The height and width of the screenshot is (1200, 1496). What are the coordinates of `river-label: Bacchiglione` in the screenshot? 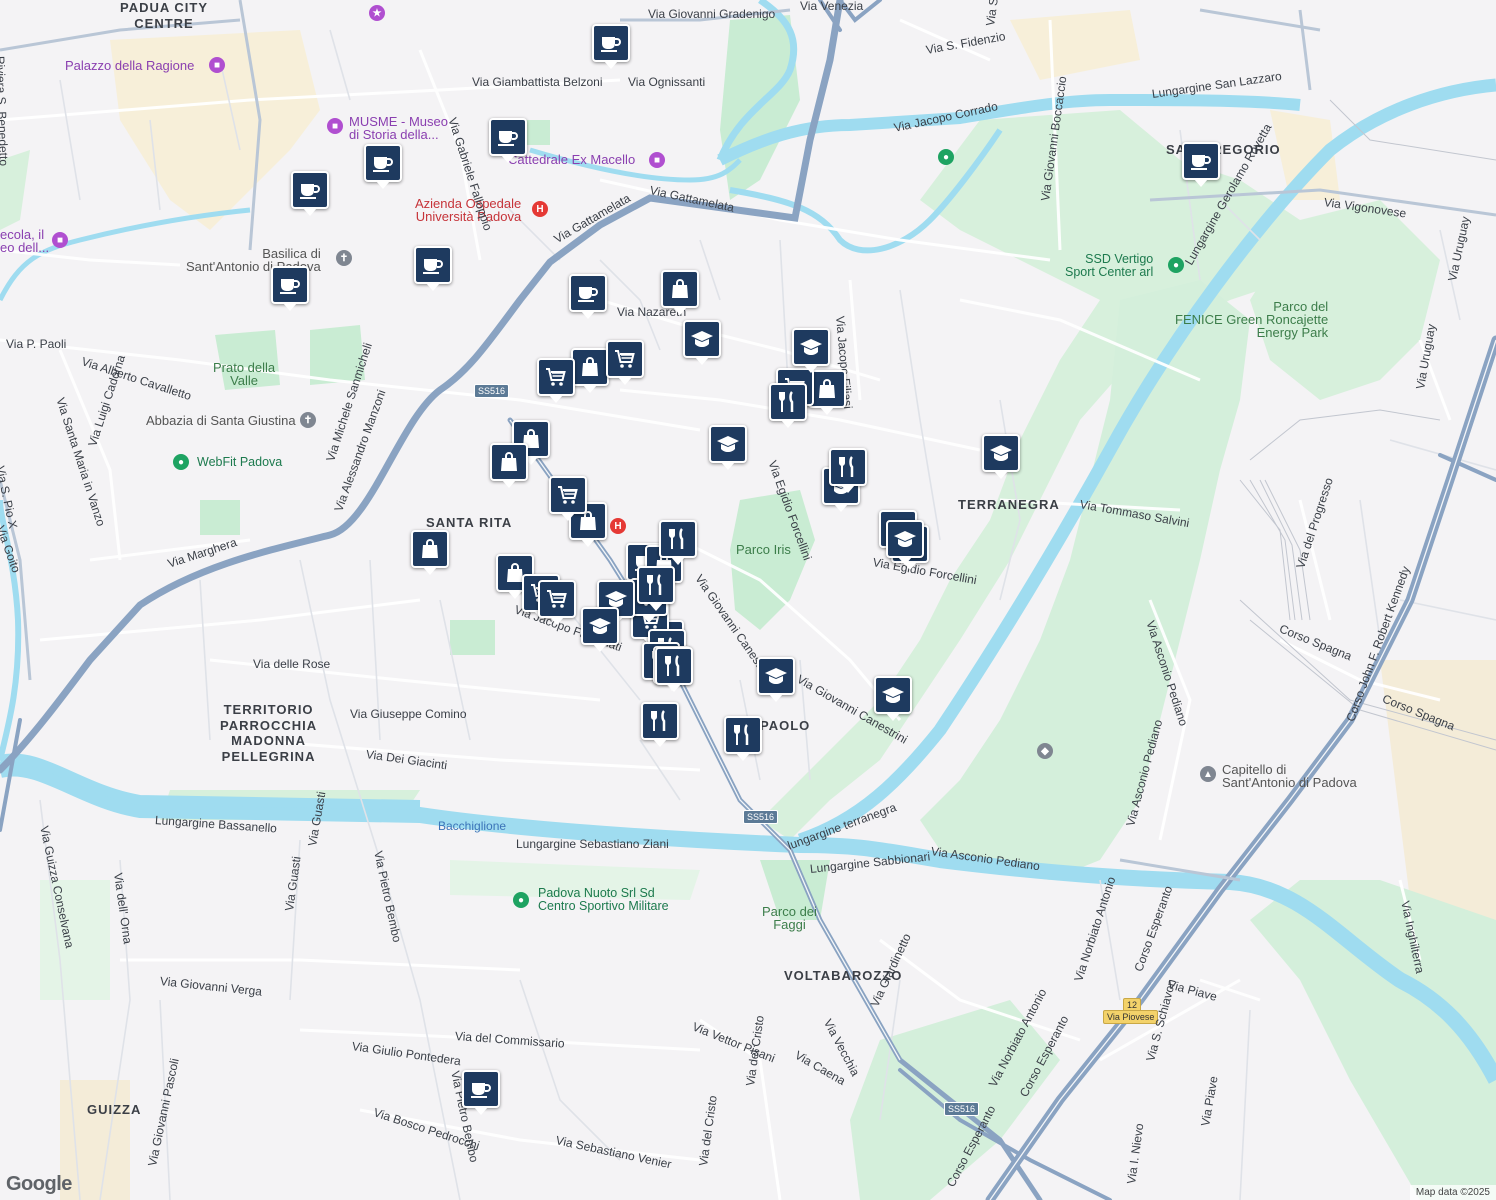 It's located at (472, 826).